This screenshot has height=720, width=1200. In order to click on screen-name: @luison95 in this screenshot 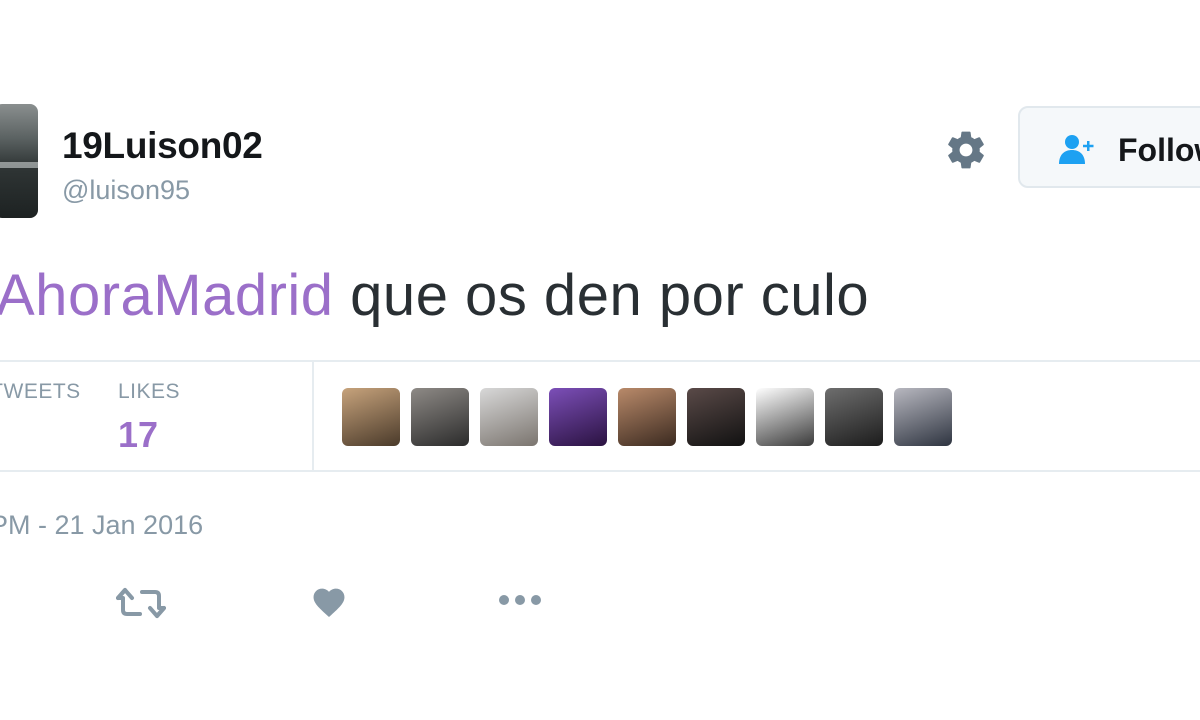, I will do `click(126, 190)`.